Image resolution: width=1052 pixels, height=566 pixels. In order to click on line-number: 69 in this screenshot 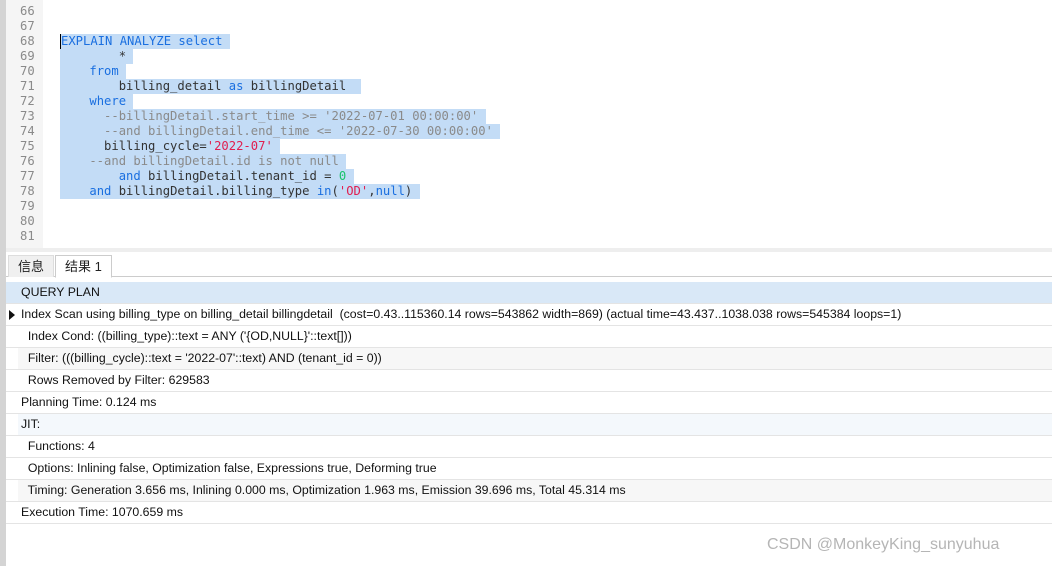, I will do `click(27, 56)`.